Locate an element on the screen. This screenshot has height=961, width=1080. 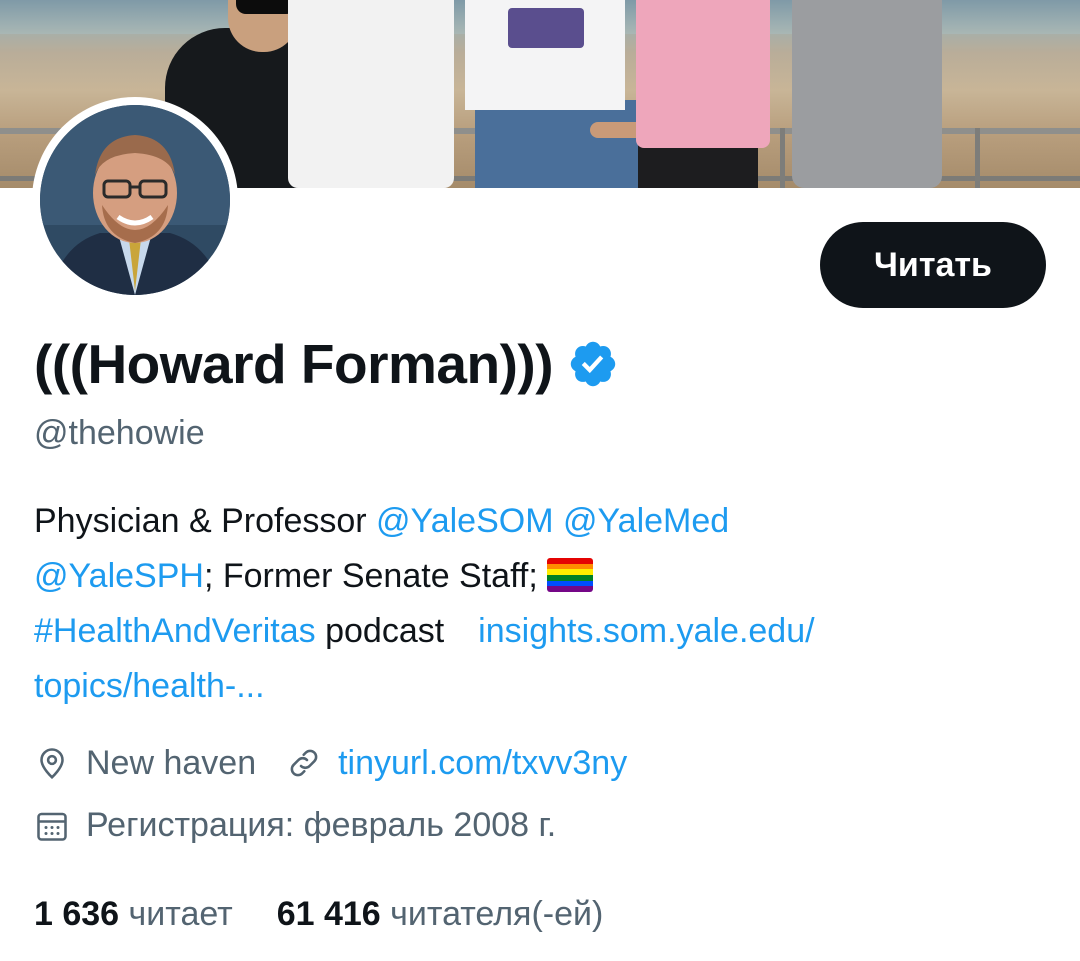
hashtag-link: #HealthAndVeritas is located at coordinates (175, 631).